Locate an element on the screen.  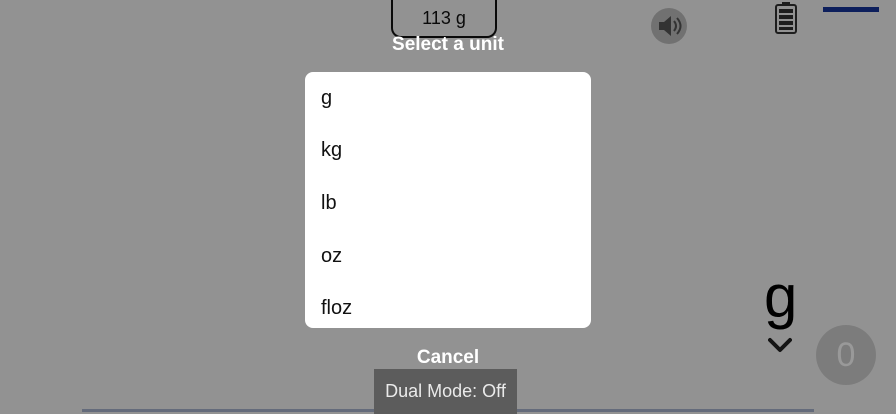
unit-option-lb: lb is located at coordinates (448, 203).